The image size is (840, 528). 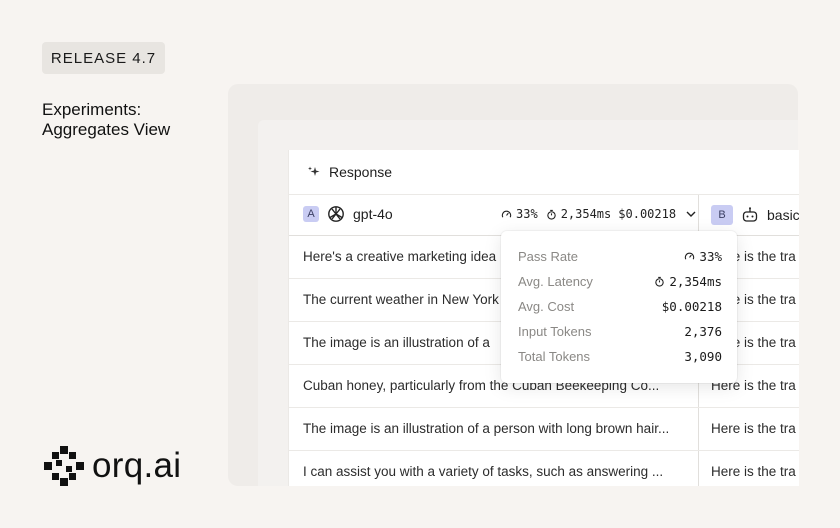 I want to click on pass-rate-tt-value: 33%, so click(x=710, y=256).